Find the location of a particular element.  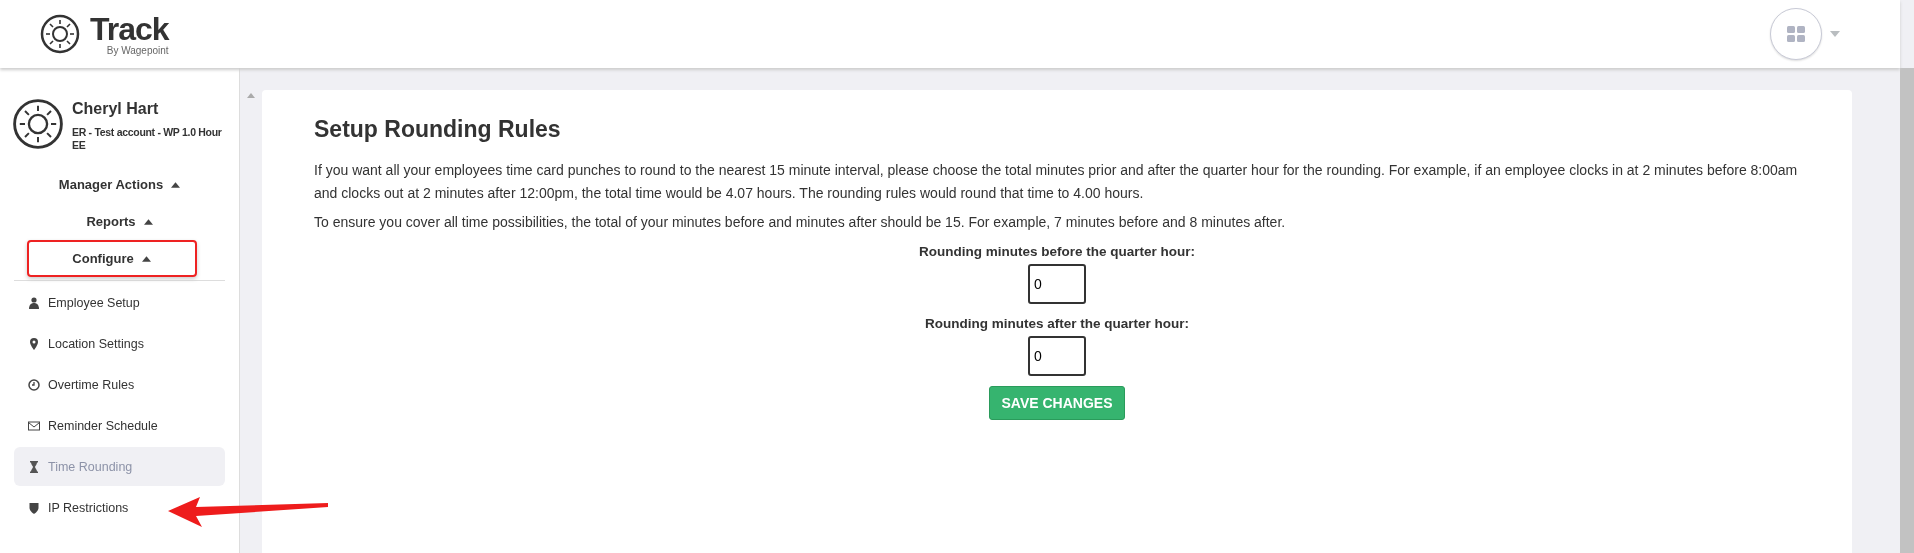

apps-menu-button is located at coordinates (1796, 34).